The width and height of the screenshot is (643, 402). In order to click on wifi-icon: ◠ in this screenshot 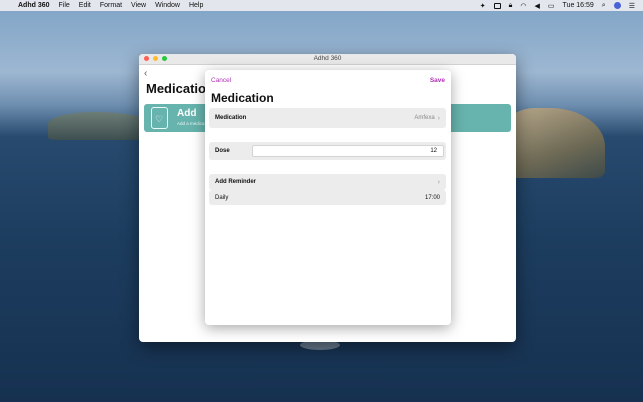, I will do `click(523, 6)`.